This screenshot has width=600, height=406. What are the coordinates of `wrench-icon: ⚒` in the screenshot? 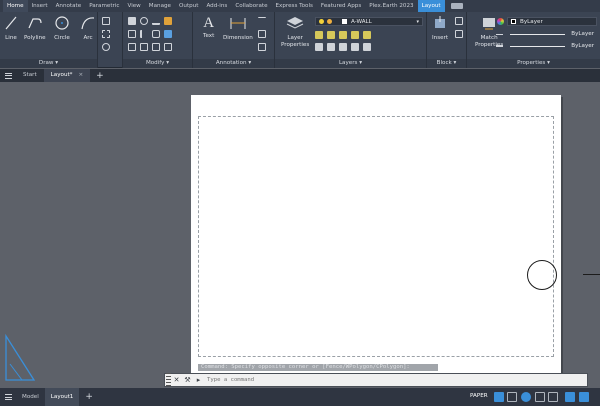 It's located at (187, 380).